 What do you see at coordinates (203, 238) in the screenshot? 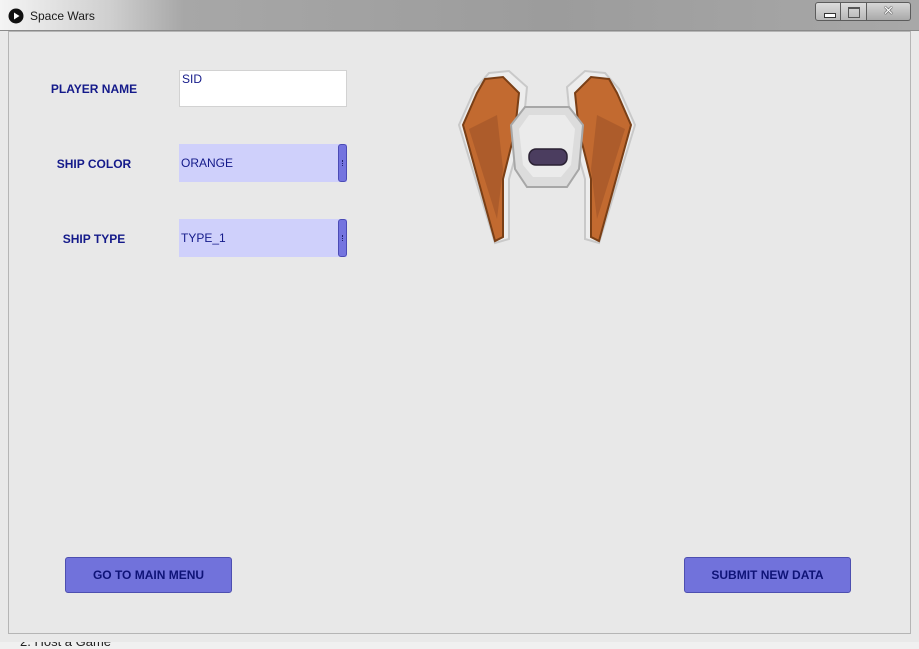
I see `ship-type-value: TYPE_1` at bounding box center [203, 238].